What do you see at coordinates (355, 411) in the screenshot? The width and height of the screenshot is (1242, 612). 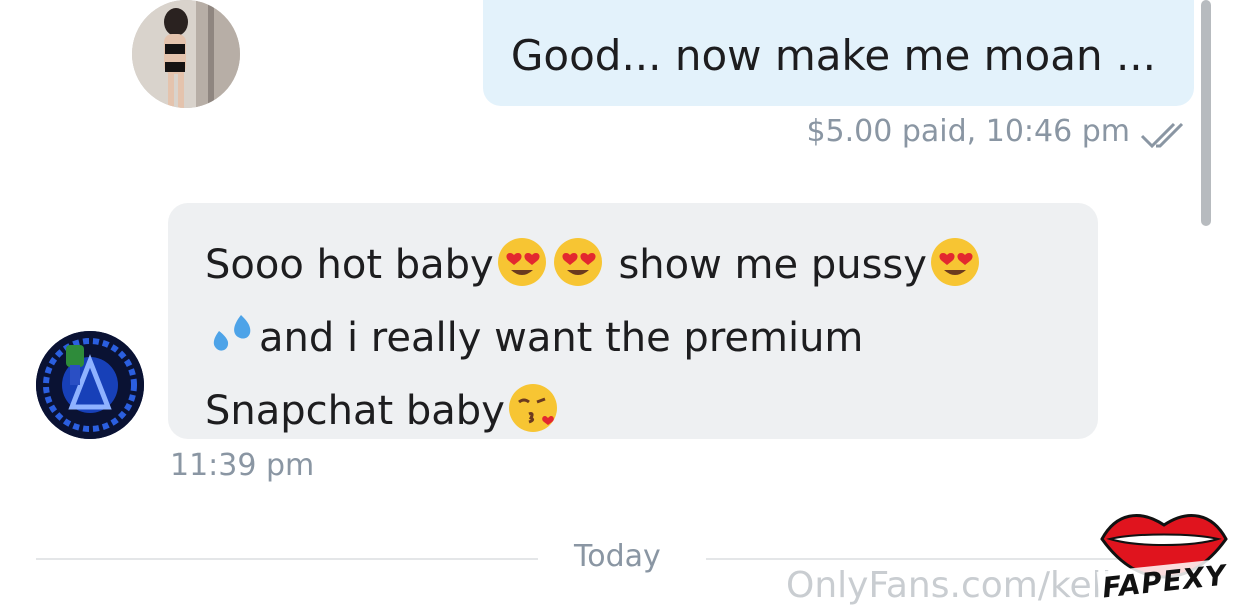 I see `incoming-line-3: Snapchat baby` at bounding box center [355, 411].